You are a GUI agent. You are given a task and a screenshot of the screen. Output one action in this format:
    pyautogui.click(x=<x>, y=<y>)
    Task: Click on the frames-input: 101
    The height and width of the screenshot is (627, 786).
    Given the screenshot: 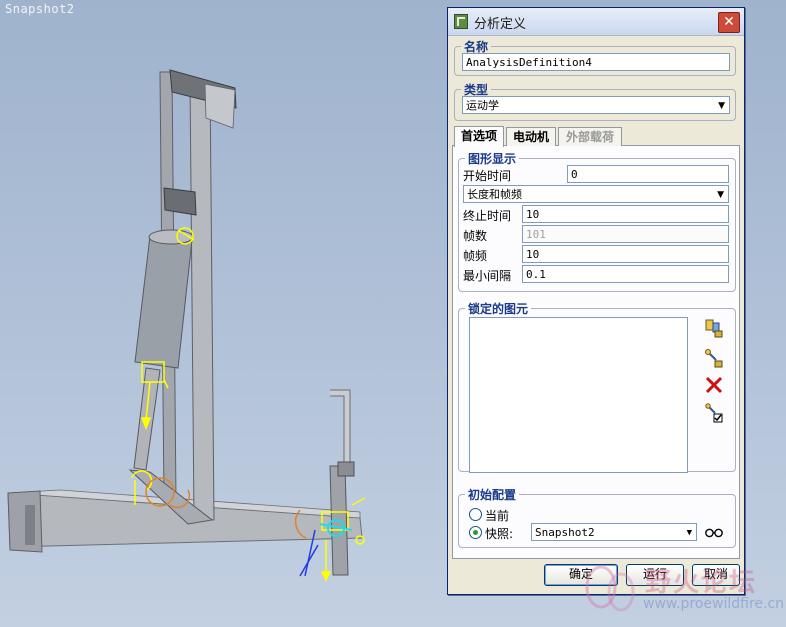 What is the action you would take?
    pyautogui.click(x=625, y=234)
    